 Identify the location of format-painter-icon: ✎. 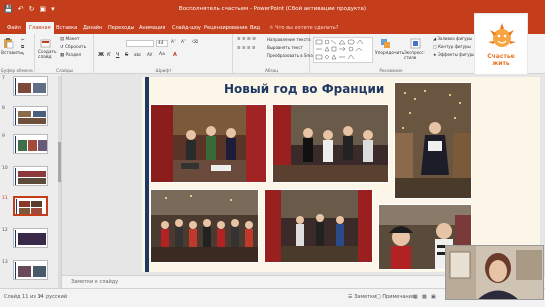
(23, 54).